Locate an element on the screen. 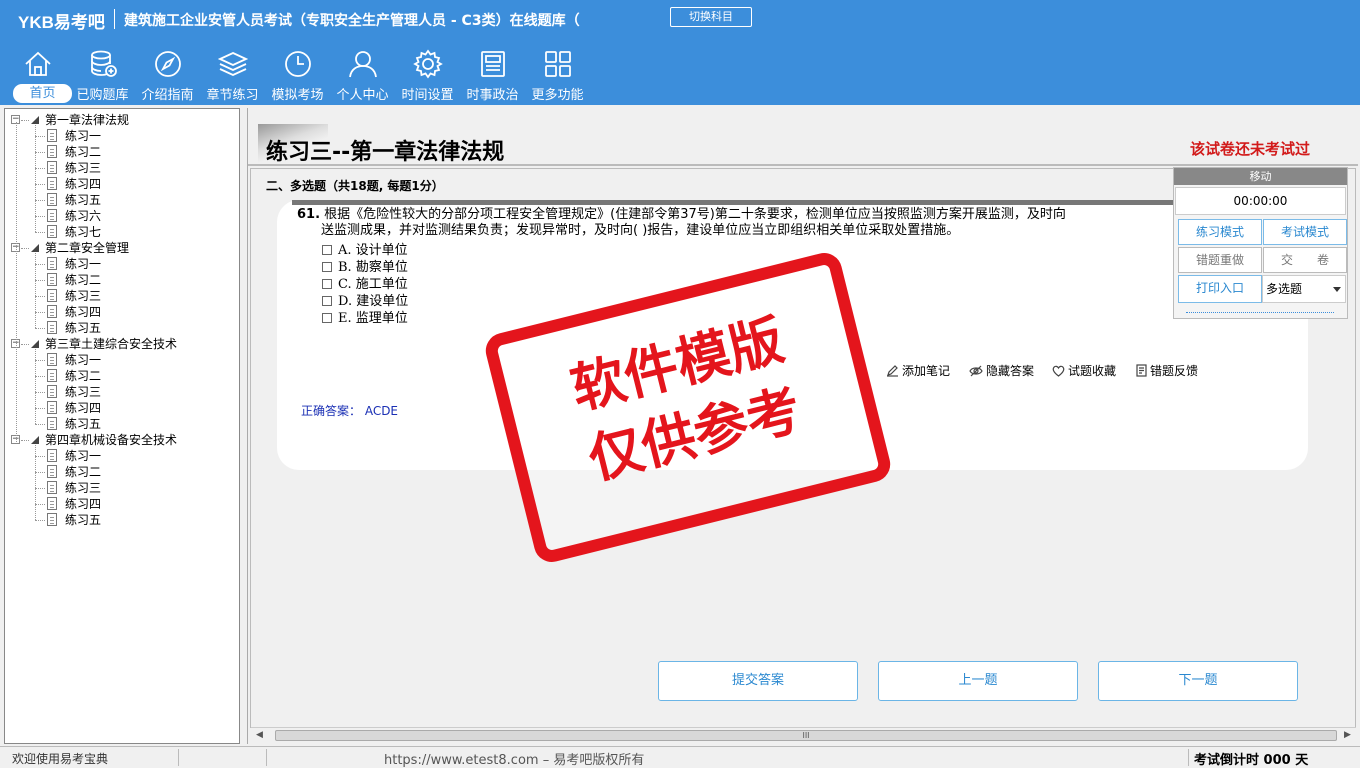 The image size is (1360, 768). exercise-title: 练习三--第一章法律法规 is located at coordinates (385, 152).